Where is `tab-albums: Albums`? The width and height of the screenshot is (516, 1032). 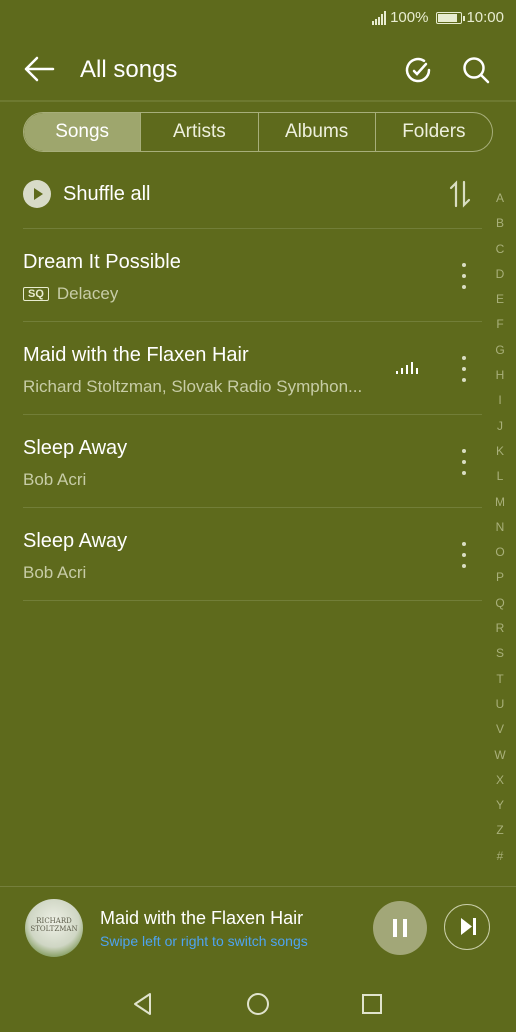 tab-albums: Albums is located at coordinates (316, 132).